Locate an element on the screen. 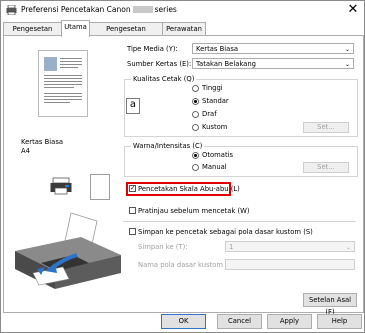  cancel-button: Cancel is located at coordinates (239, 321).